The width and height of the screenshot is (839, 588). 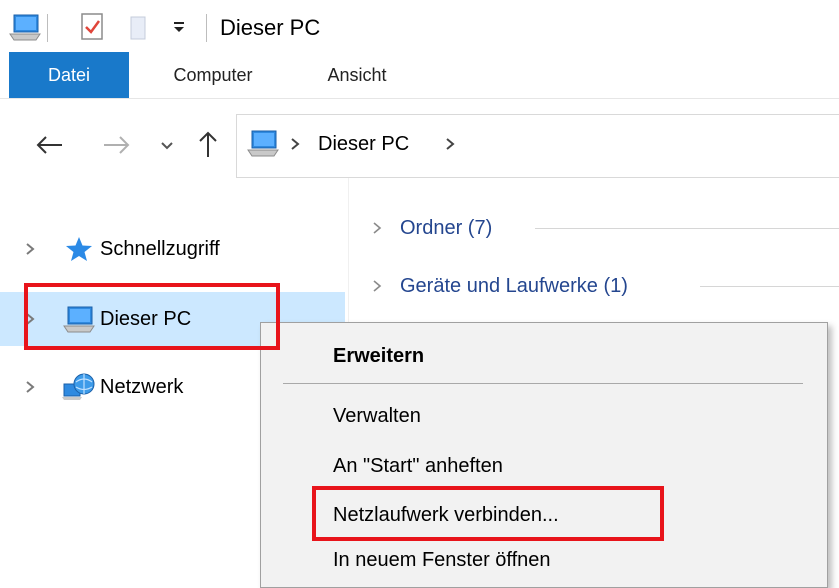 What do you see at coordinates (446, 228) in the screenshot?
I see `group-header-label: Ordner (7)` at bounding box center [446, 228].